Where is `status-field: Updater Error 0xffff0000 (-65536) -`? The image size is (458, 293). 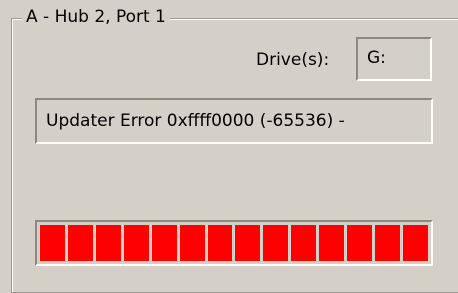 status-field: Updater Error 0xffff0000 (-65536) - is located at coordinates (234, 121).